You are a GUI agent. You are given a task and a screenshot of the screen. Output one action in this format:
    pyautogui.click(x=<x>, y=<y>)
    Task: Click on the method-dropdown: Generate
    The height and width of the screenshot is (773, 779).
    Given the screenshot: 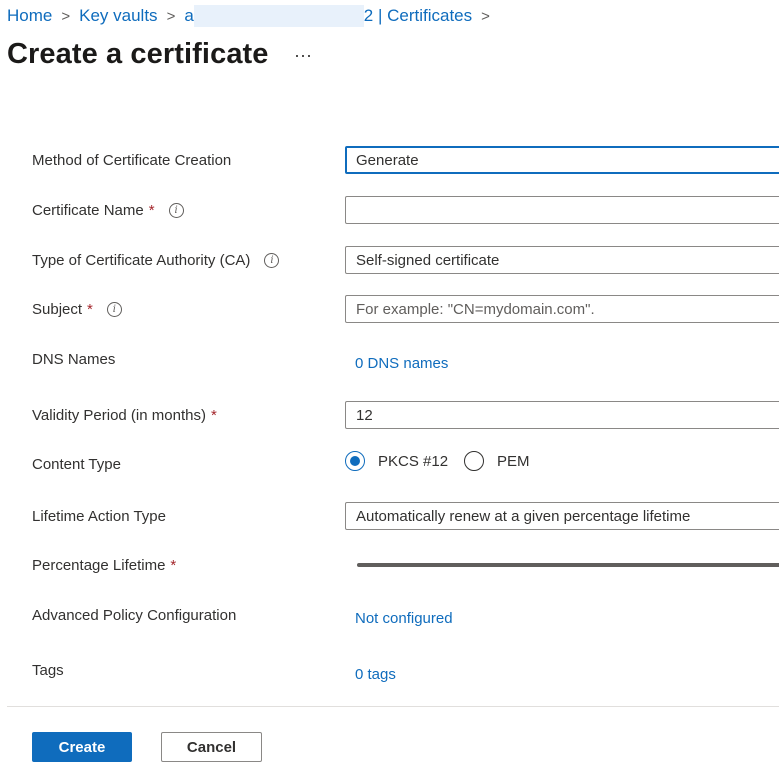 What is the action you would take?
    pyautogui.click(x=562, y=160)
    